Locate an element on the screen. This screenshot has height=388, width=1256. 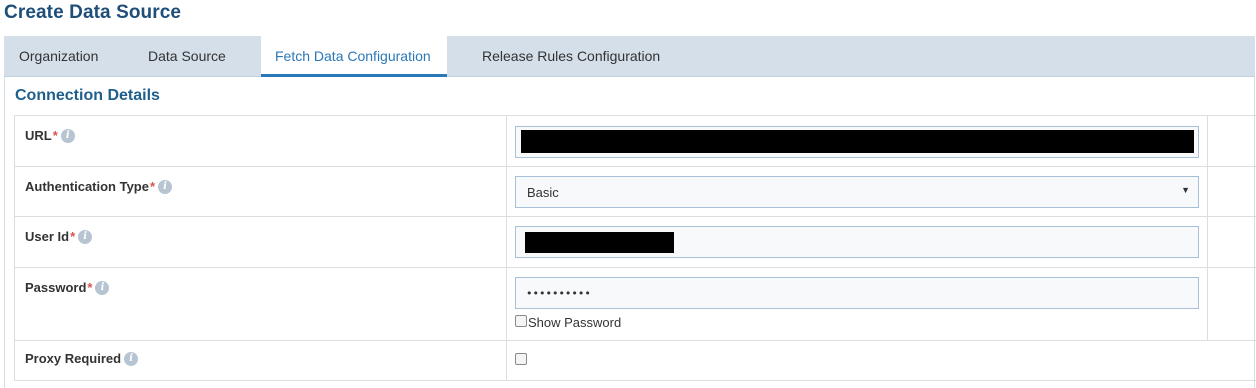
password-input: •••••••••• is located at coordinates (857, 293).